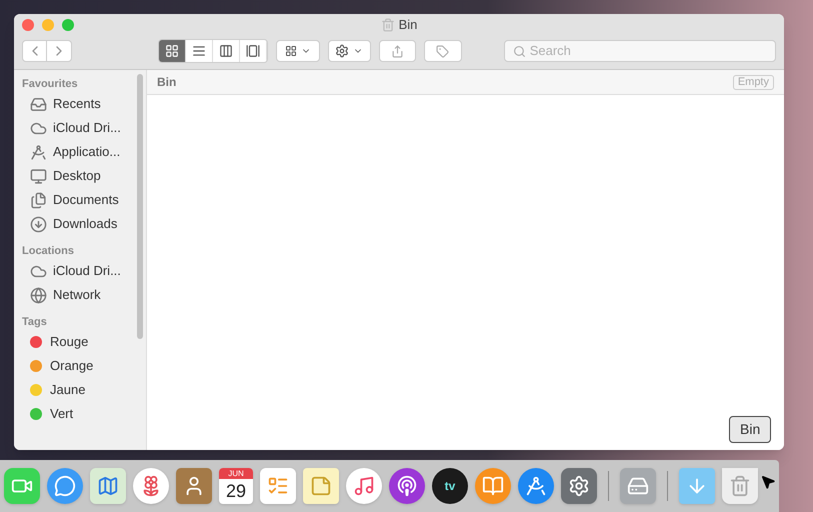 The width and height of the screenshot is (813, 512). I want to click on sidebar-item: Orange, so click(72, 366).